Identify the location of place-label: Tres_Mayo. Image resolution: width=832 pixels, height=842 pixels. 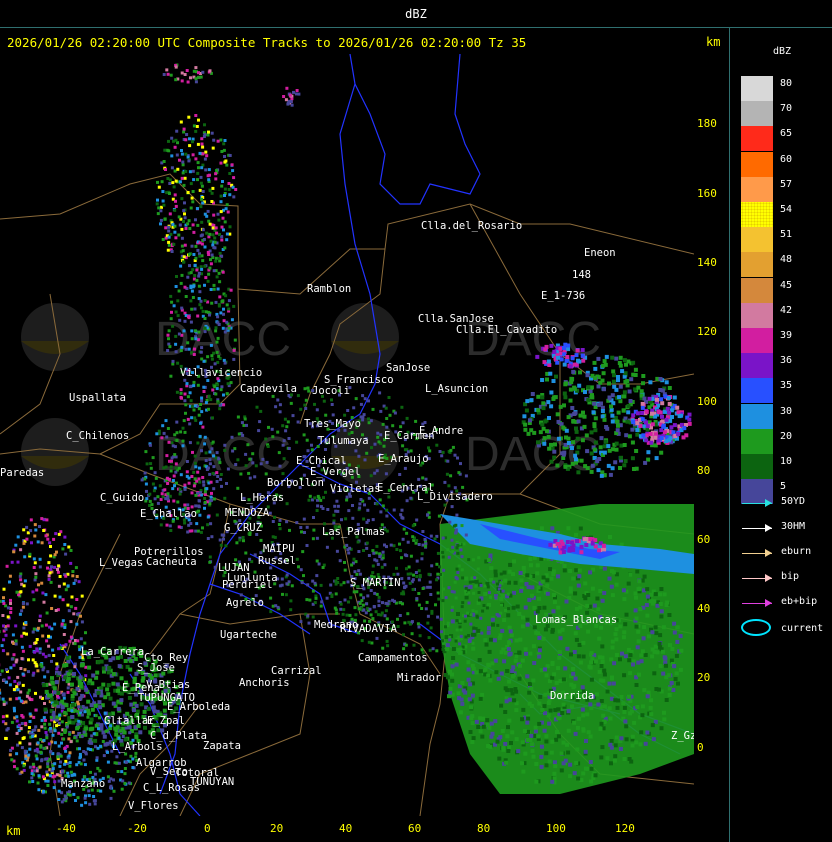
(332, 424).